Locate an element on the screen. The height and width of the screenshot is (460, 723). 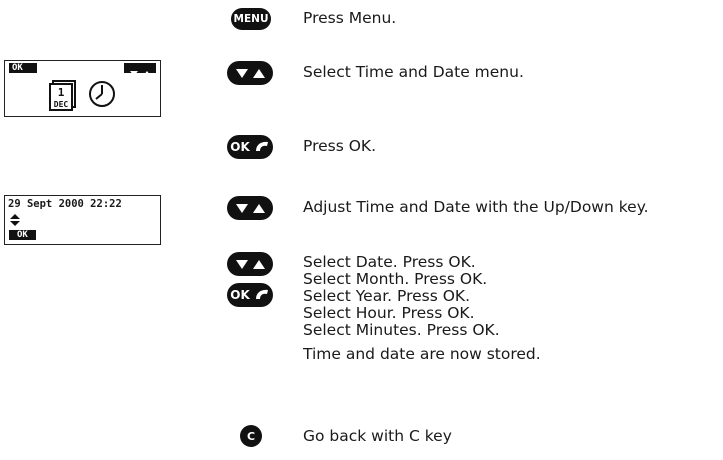
step-select-year: Select Year. Press OK. is located at coordinates (387, 296).